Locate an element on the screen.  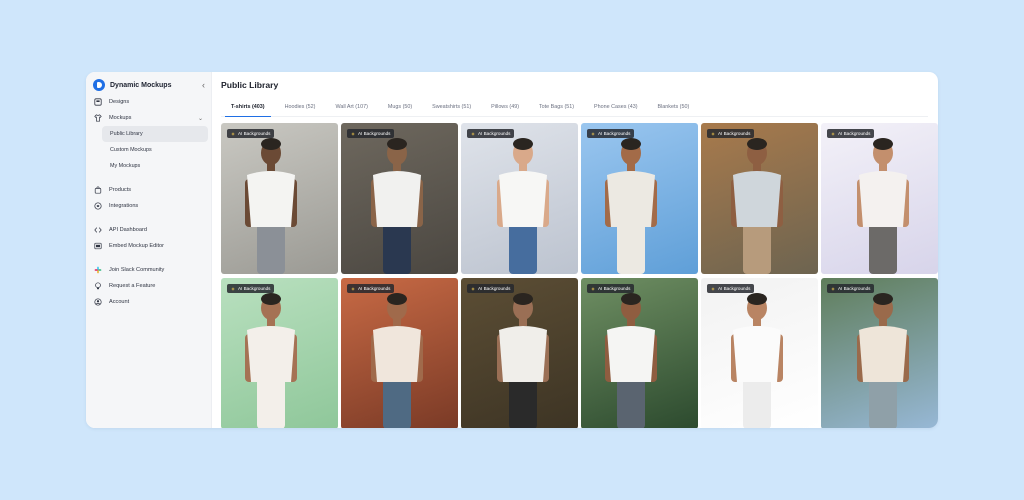
page-title: Public Library is located at coordinates (250, 85).